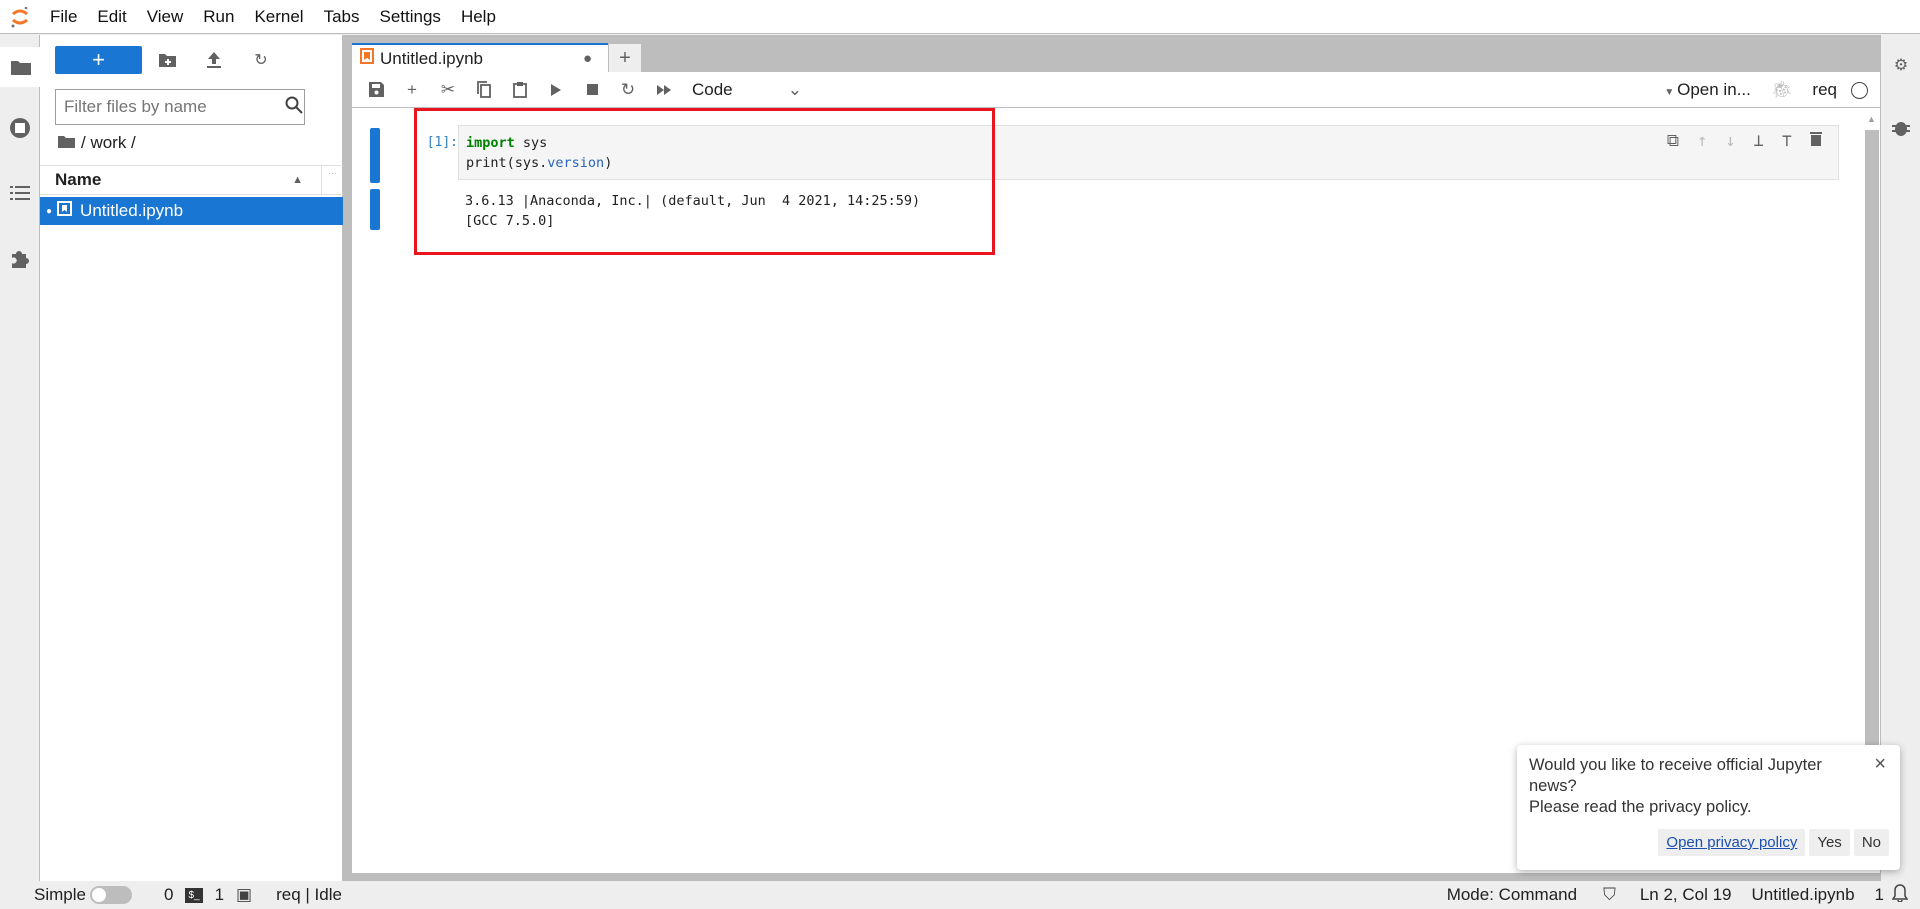 The width and height of the screenshot is (1920, 909). I want to click on simple-mode-label: Simple, so click(60, 894).